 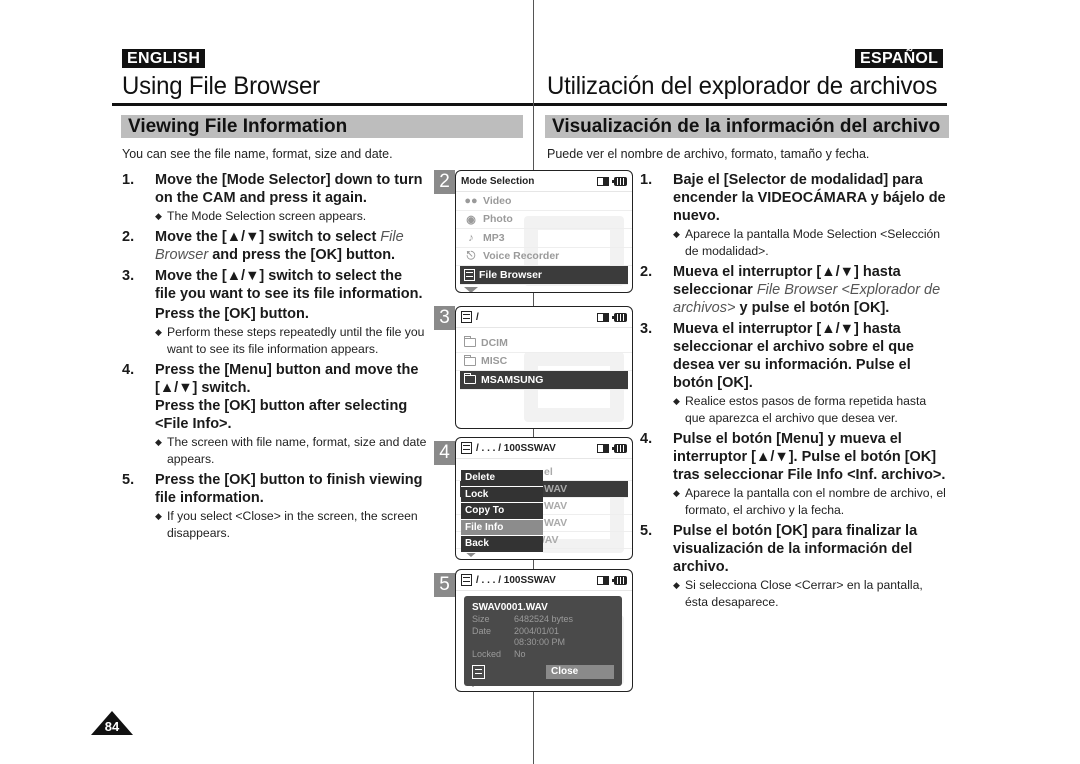 I want to click on date-value: 2004/01/01, so click(x=537, y=630).